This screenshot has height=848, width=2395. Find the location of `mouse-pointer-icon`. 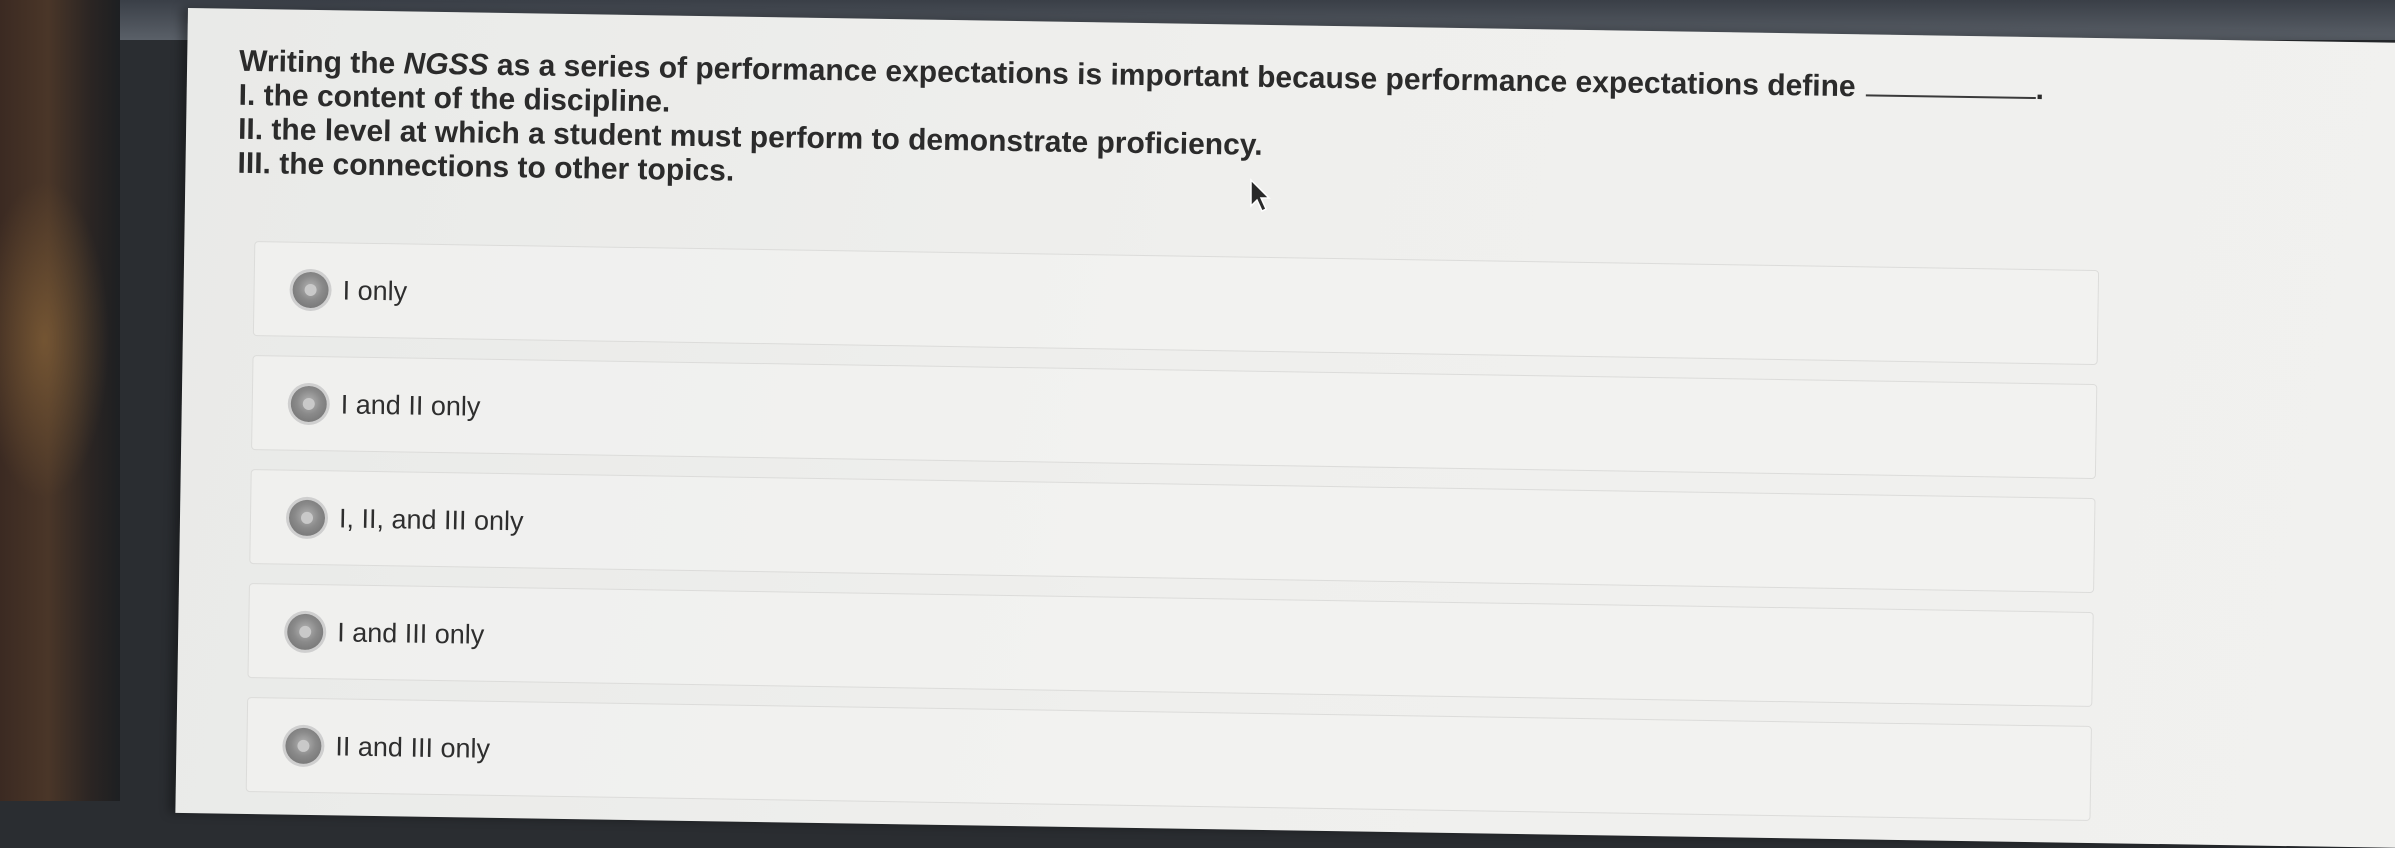

mouse-pointer-icon is located at coordinates (1260, 195).